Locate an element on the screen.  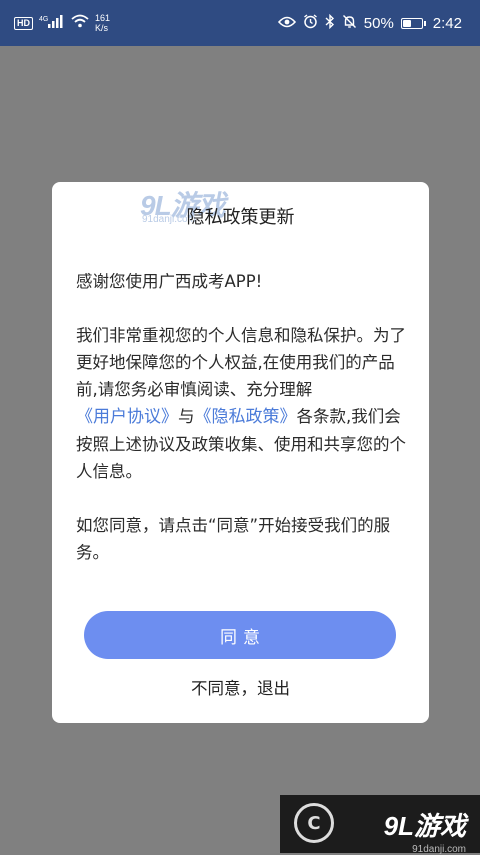
agree-button: 同意 is located at coordinates (240, 635).